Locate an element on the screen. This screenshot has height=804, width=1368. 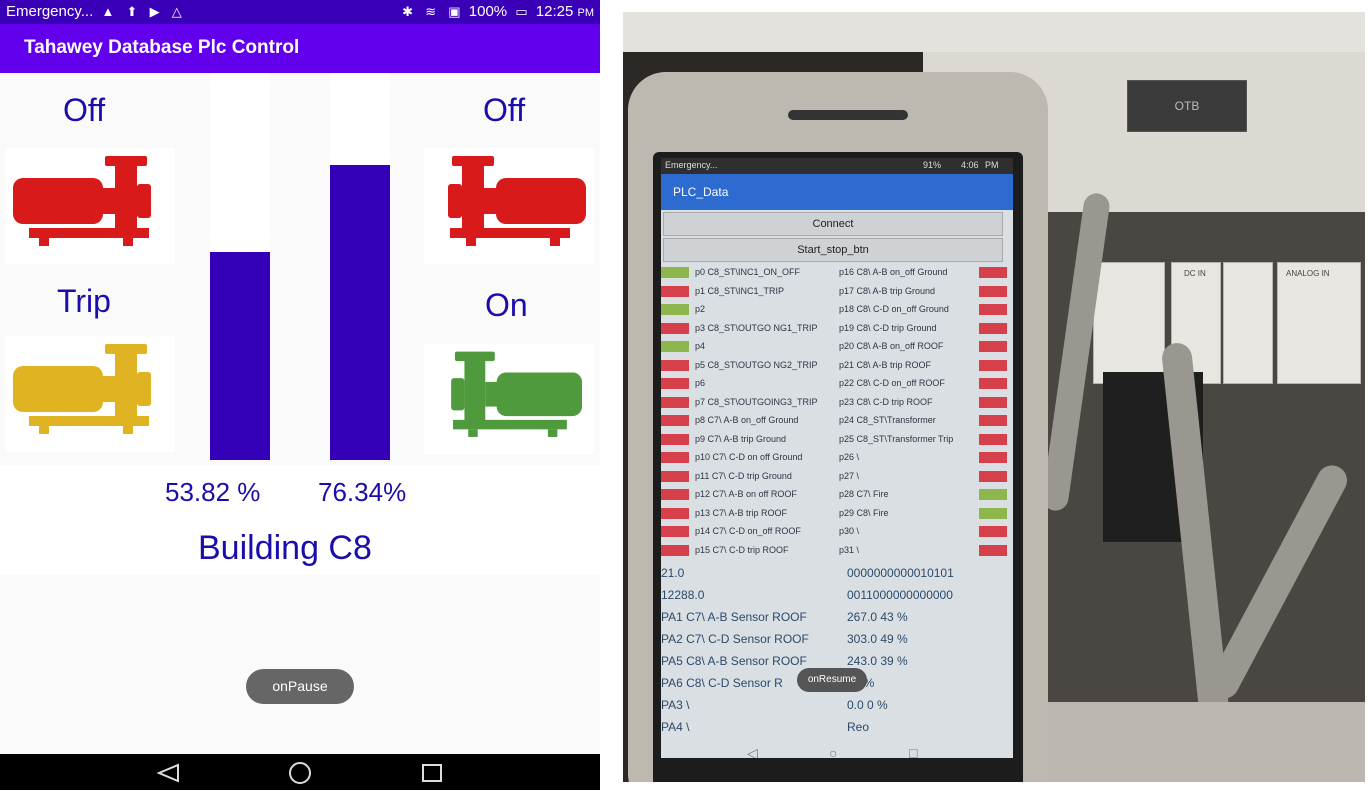
value-label: PA2 C7\ C-D Sensor ROOF is located at coordinates (735, 639).